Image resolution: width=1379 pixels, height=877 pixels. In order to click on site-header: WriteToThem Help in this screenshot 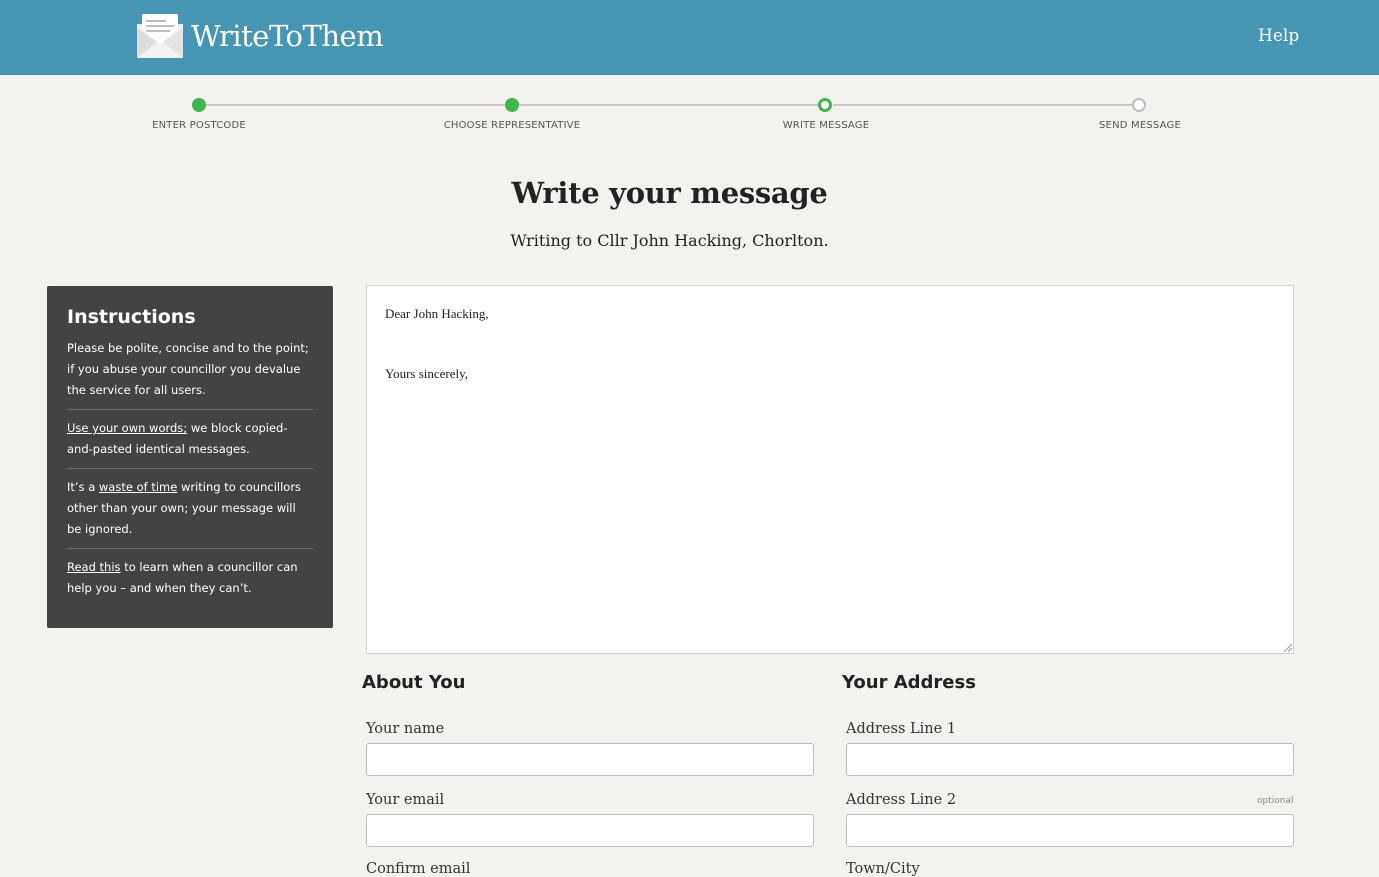, I will do `click(689, 37)`.